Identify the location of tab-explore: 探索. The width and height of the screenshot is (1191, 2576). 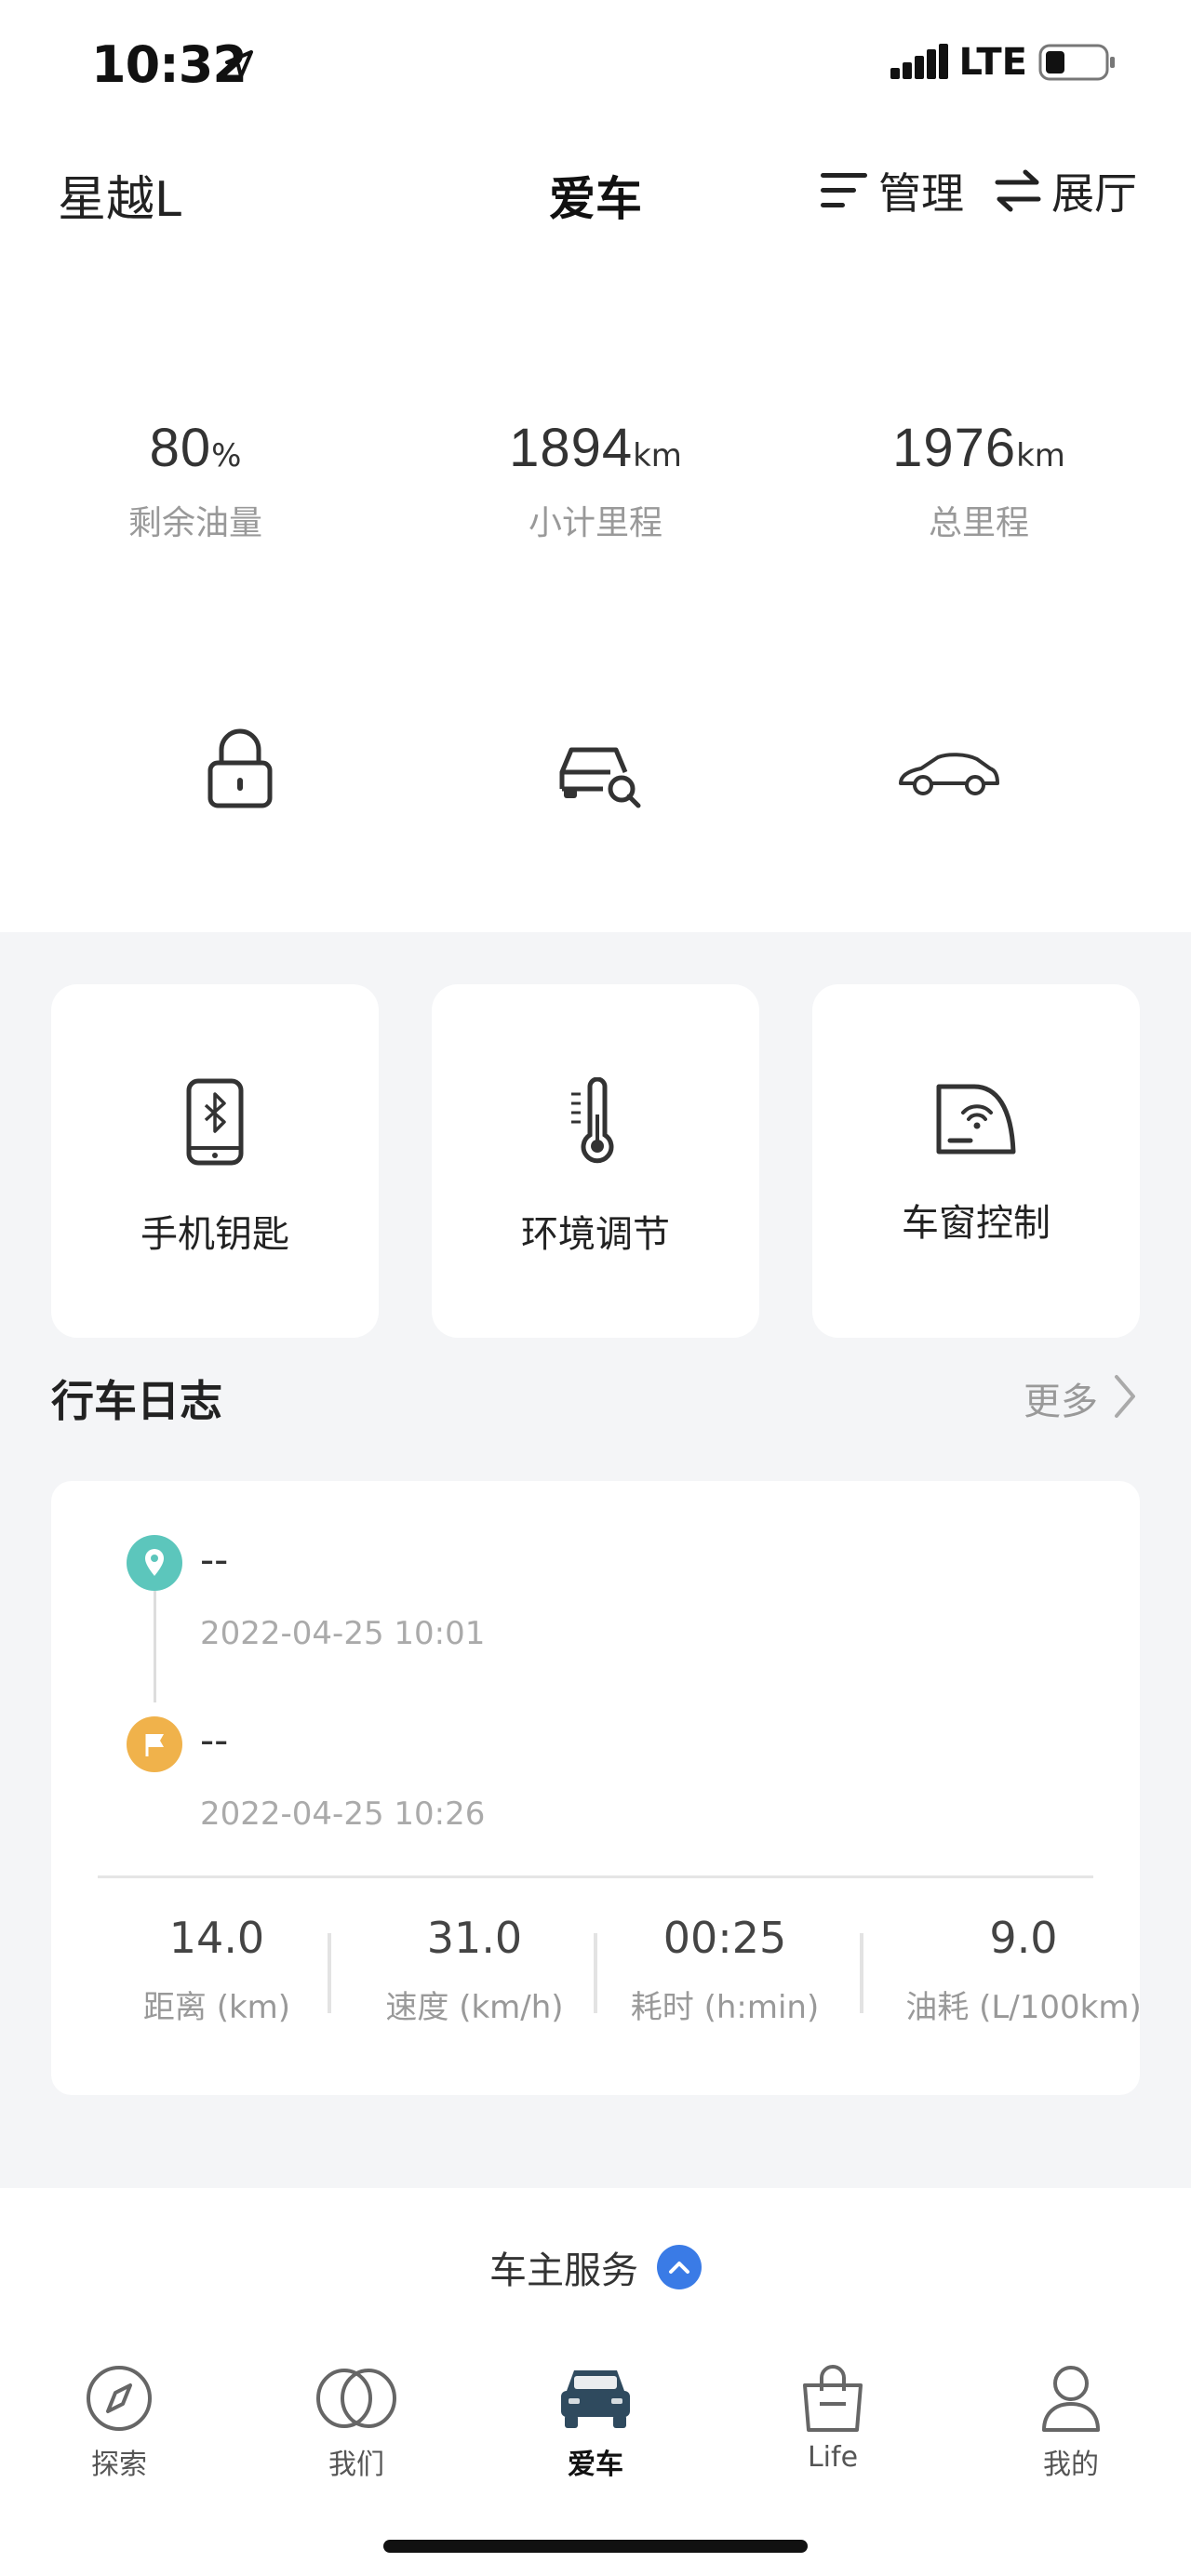
(119, 2422).